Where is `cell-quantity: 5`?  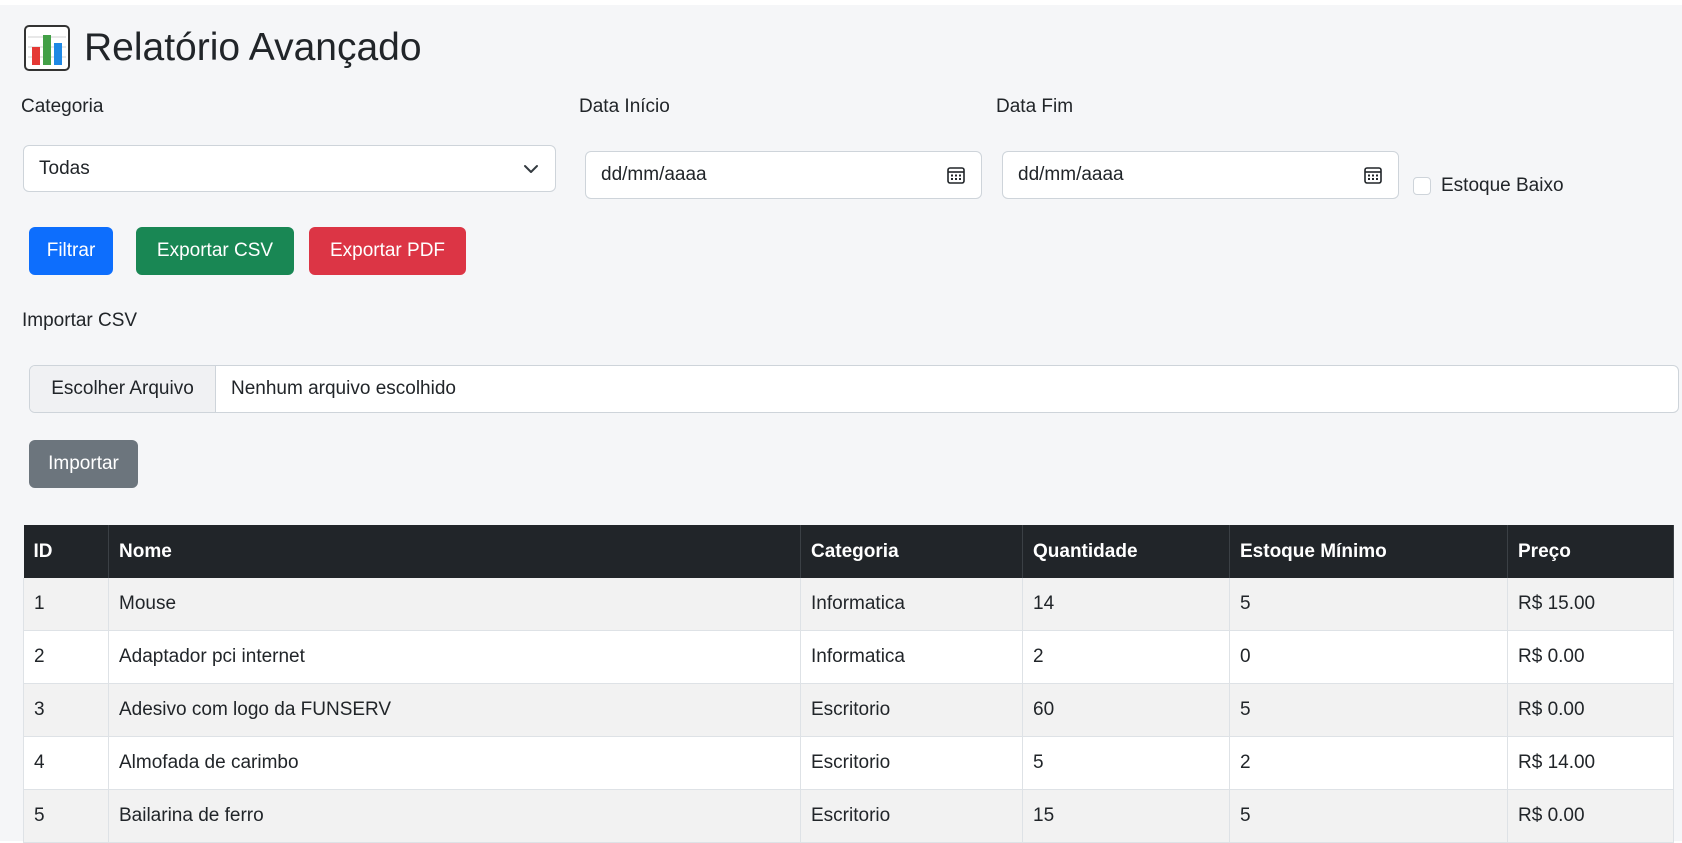
cell-quantity: 5 is located at coordinates (1126, 763).